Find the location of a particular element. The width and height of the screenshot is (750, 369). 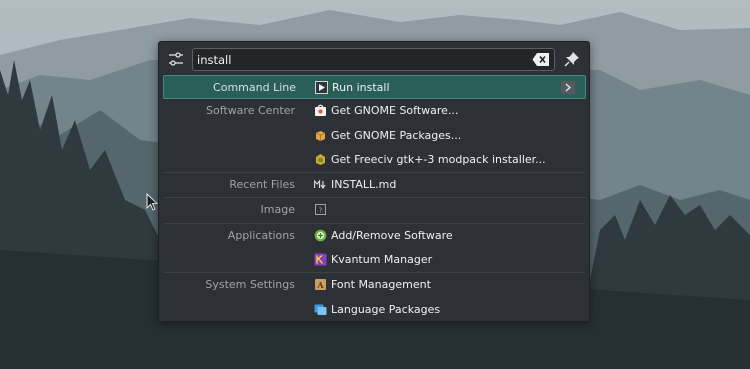

image-file-icon: ? is located at coordinates (320, 210).